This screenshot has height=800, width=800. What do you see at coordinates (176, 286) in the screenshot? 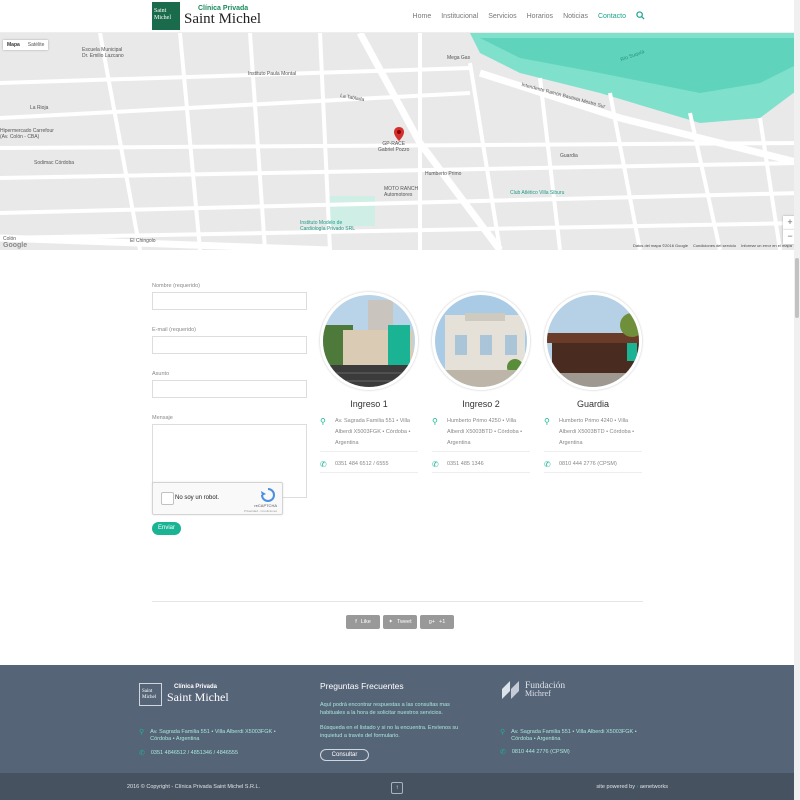
I see `name-label: Nombre (requerido)` at bounding box center [176, 286].